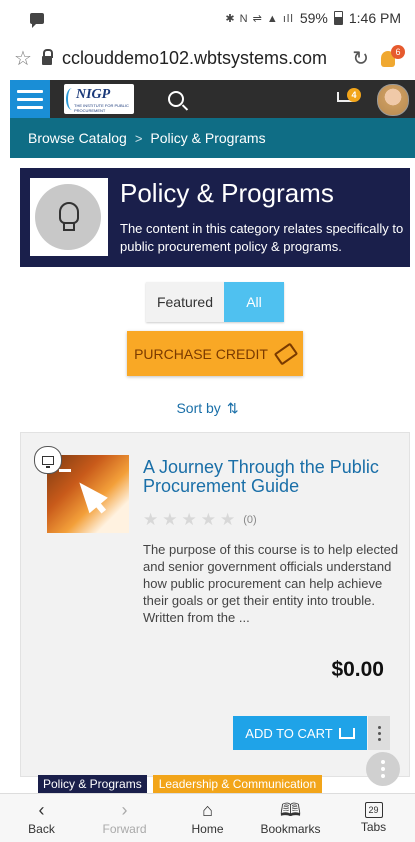 The image size is (415, 842). Describe the element at coordinates (286, 353) in the screenshot. I see `ticket-icon` at that location.